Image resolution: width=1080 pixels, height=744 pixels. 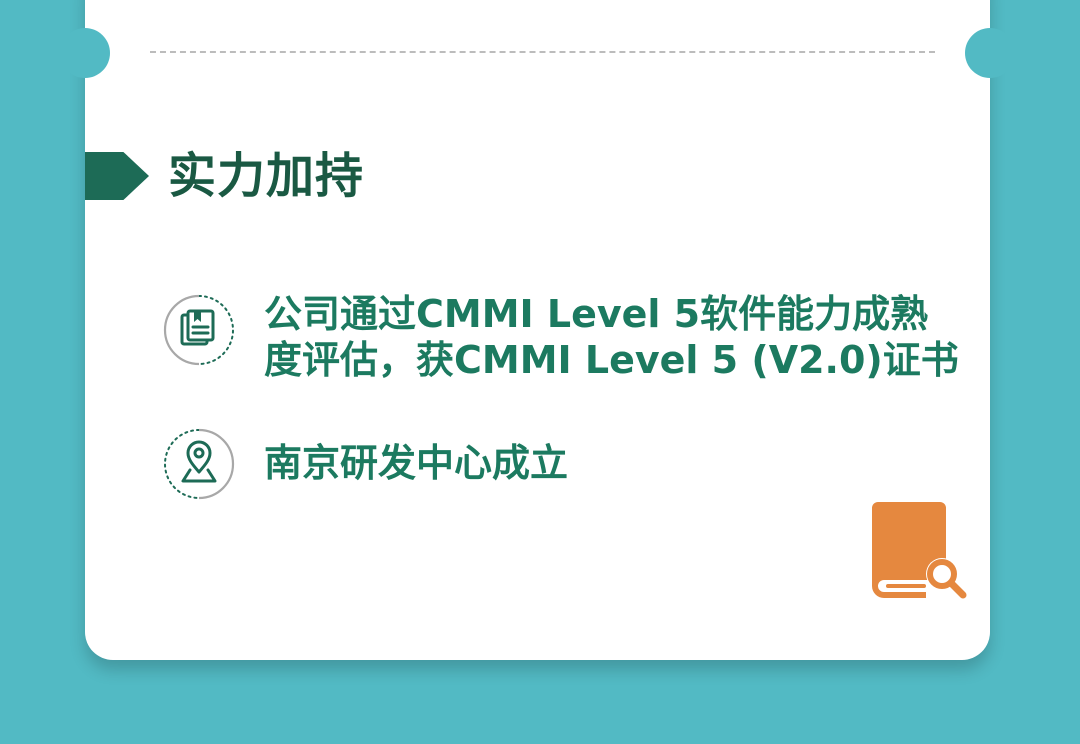 I want to click on certificate-icon, so click(x=199, y=330).